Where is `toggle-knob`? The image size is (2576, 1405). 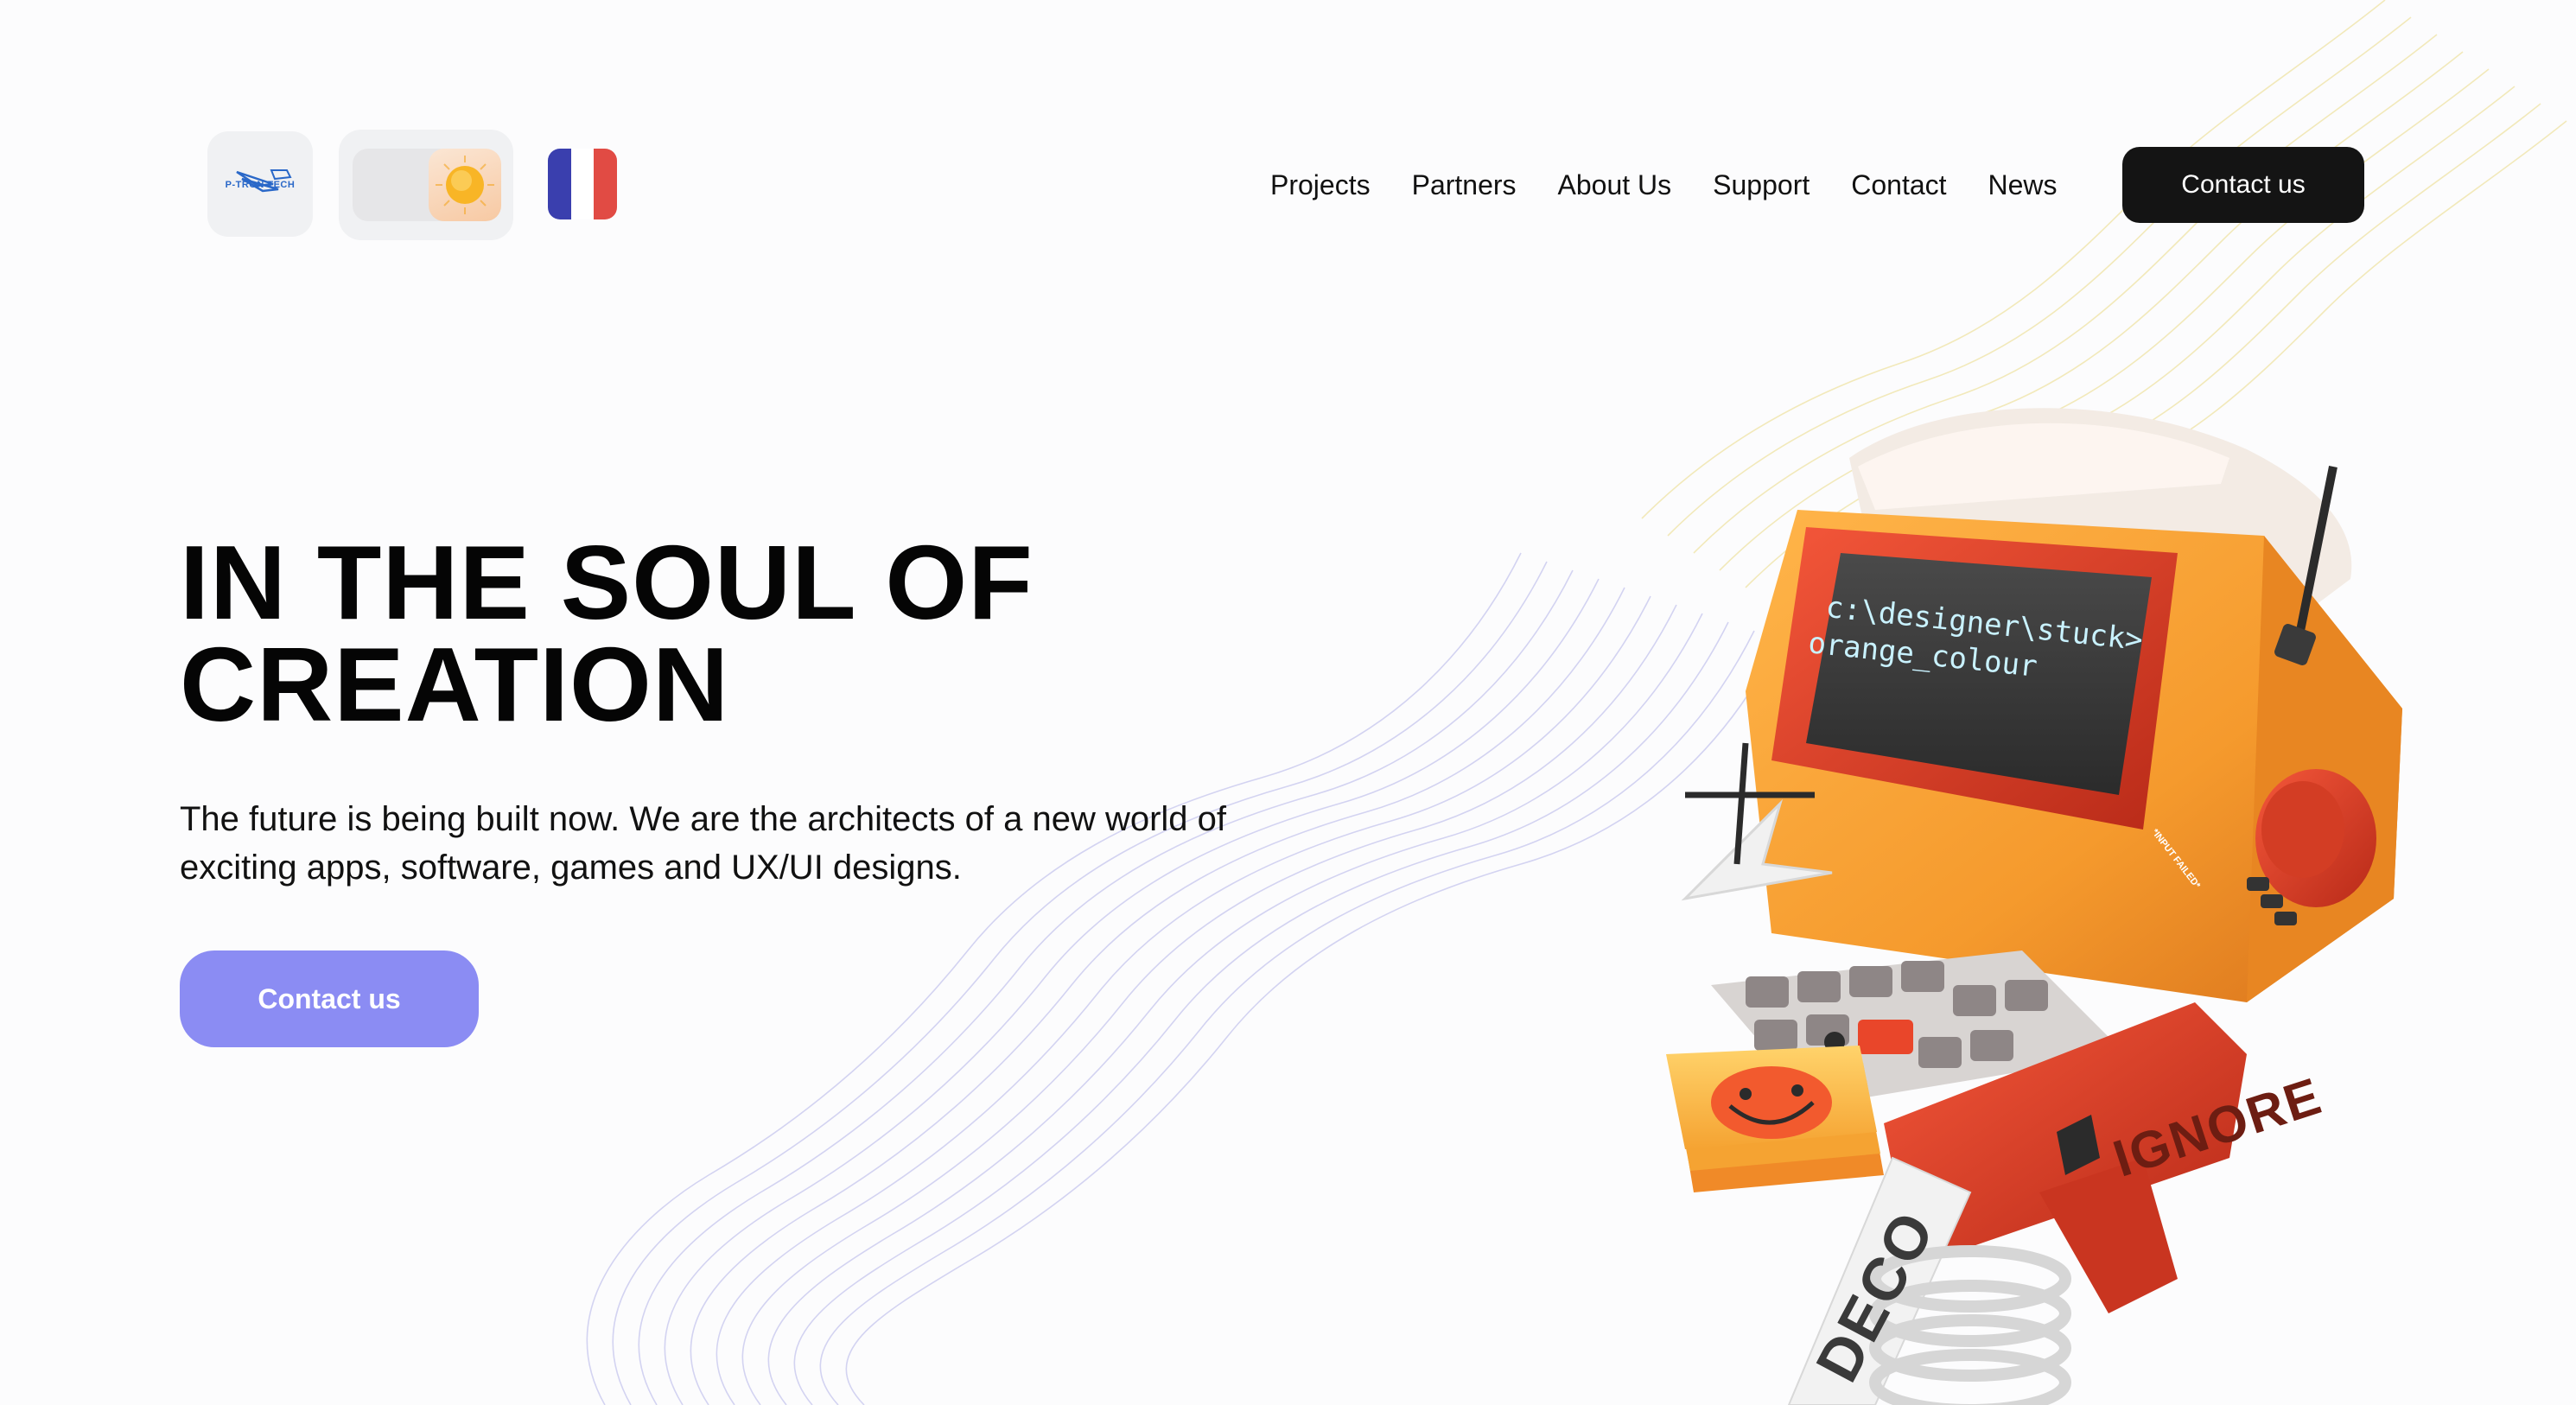
toggle-knob is located at coordinates (465, 185).